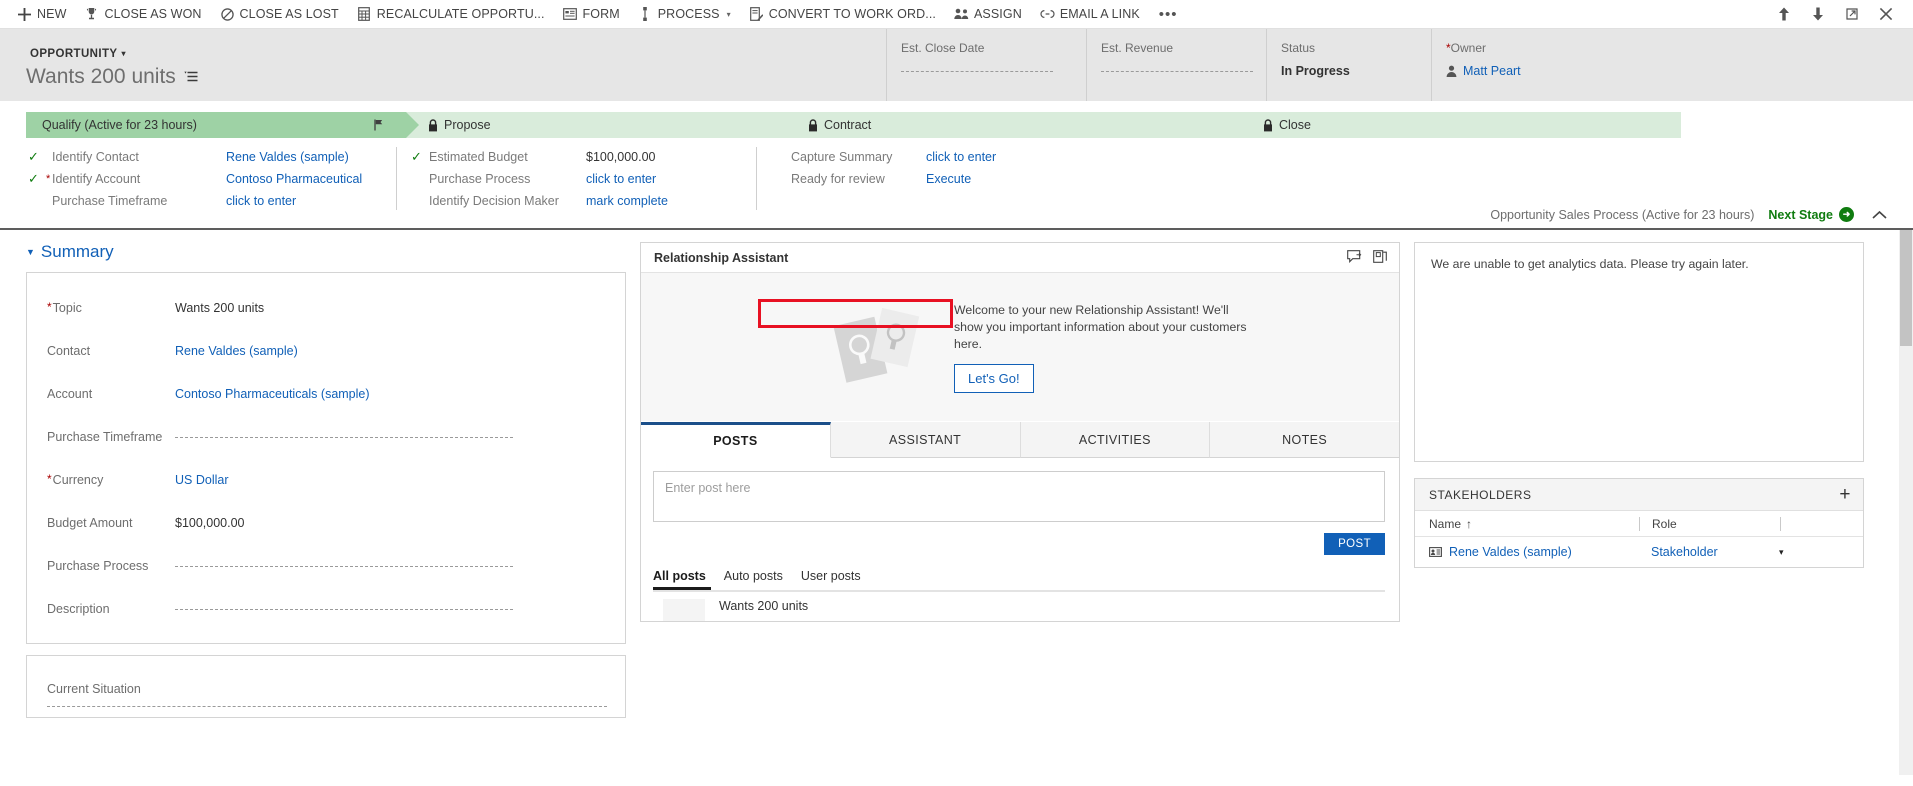 The height and width of the screenshot is (786, 1913). Describe the element at coordinates (391, 351) in the screenshot. I see `field-value-contact: Rene Valdes (sample)` at that location.